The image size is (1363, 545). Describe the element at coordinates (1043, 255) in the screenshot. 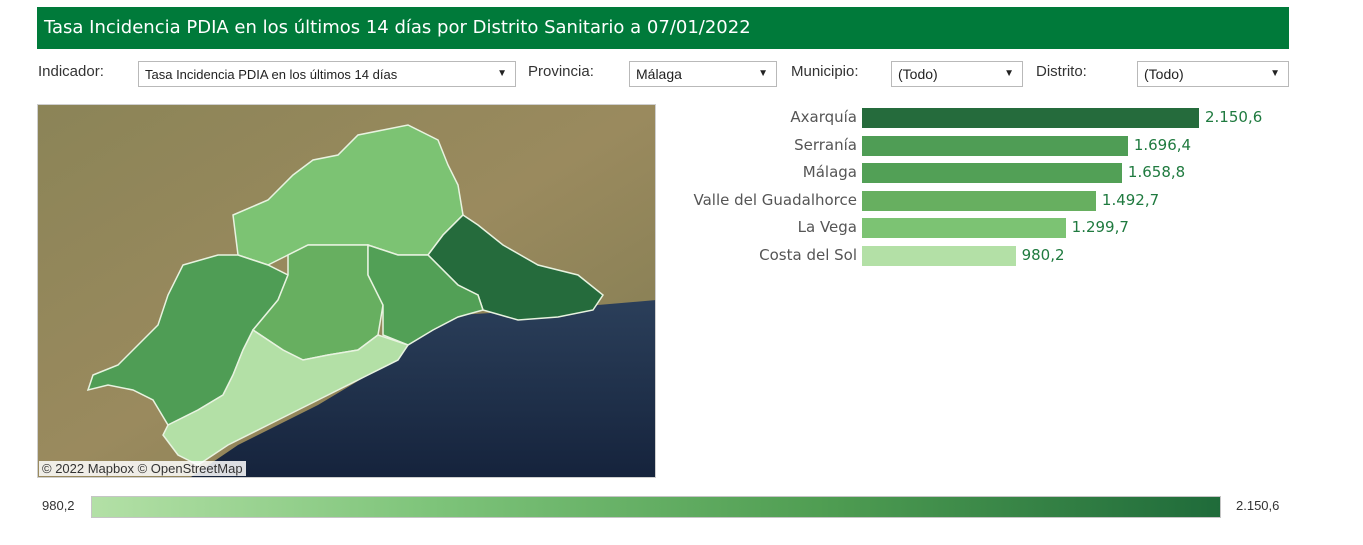

I see `bar-value-label: 980,2` at that location.